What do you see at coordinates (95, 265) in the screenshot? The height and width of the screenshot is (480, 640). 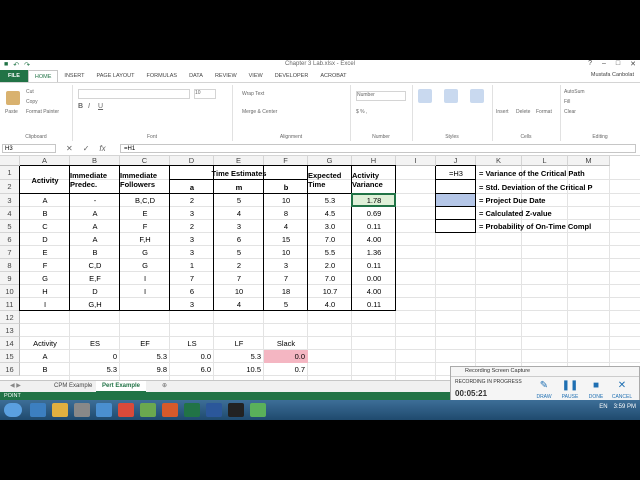 I see `table-cell: C,D` at bounding box center [95, 265].